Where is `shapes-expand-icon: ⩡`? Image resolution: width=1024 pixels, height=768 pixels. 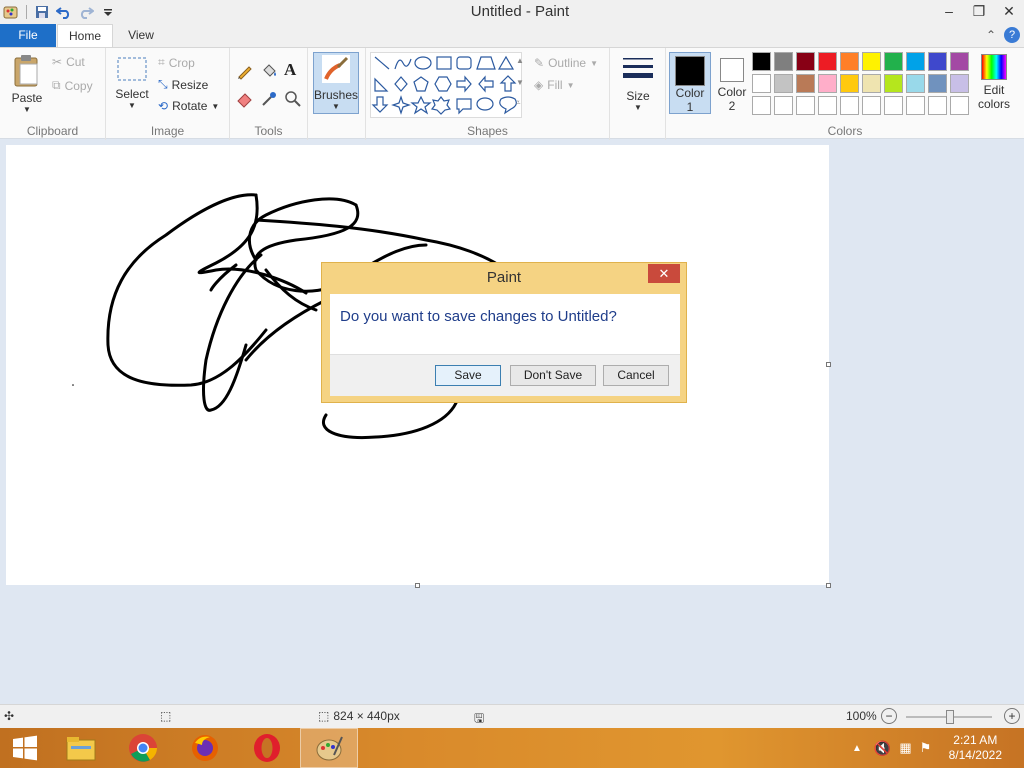
shapes-expand-icon: ⩡ is located at coordinates (518, 103).